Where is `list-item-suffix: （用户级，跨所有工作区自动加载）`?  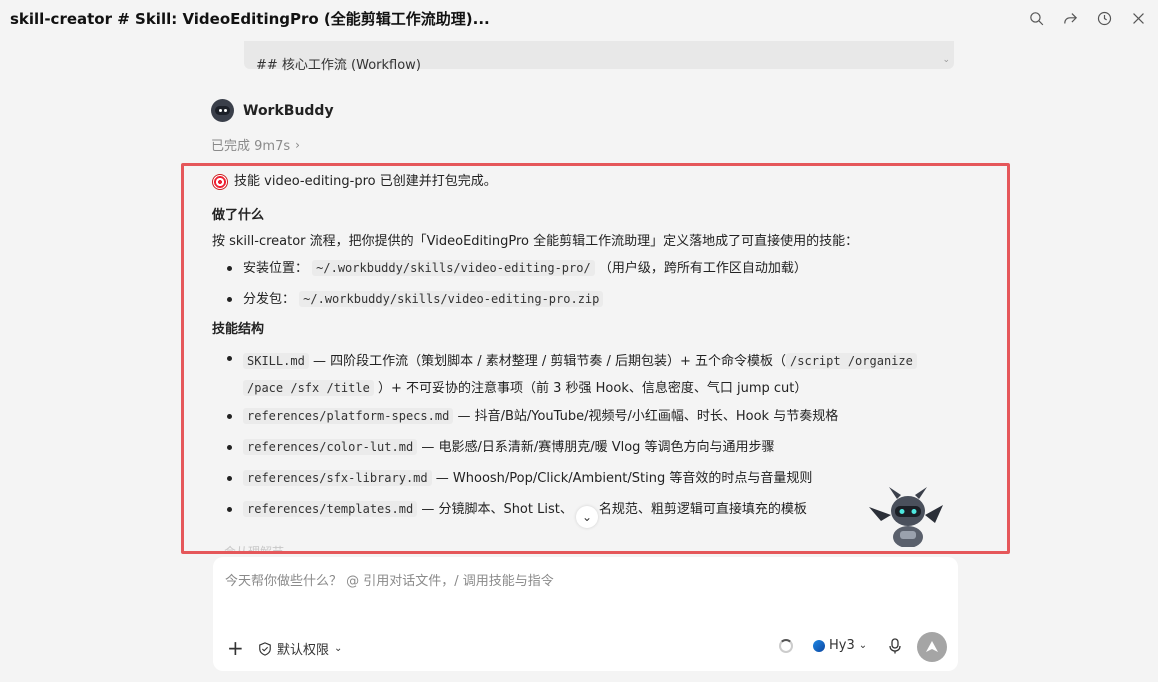
list-item-suffix: （用户级，跨所有工作区自动加载） is located at coordinates (702, 268).